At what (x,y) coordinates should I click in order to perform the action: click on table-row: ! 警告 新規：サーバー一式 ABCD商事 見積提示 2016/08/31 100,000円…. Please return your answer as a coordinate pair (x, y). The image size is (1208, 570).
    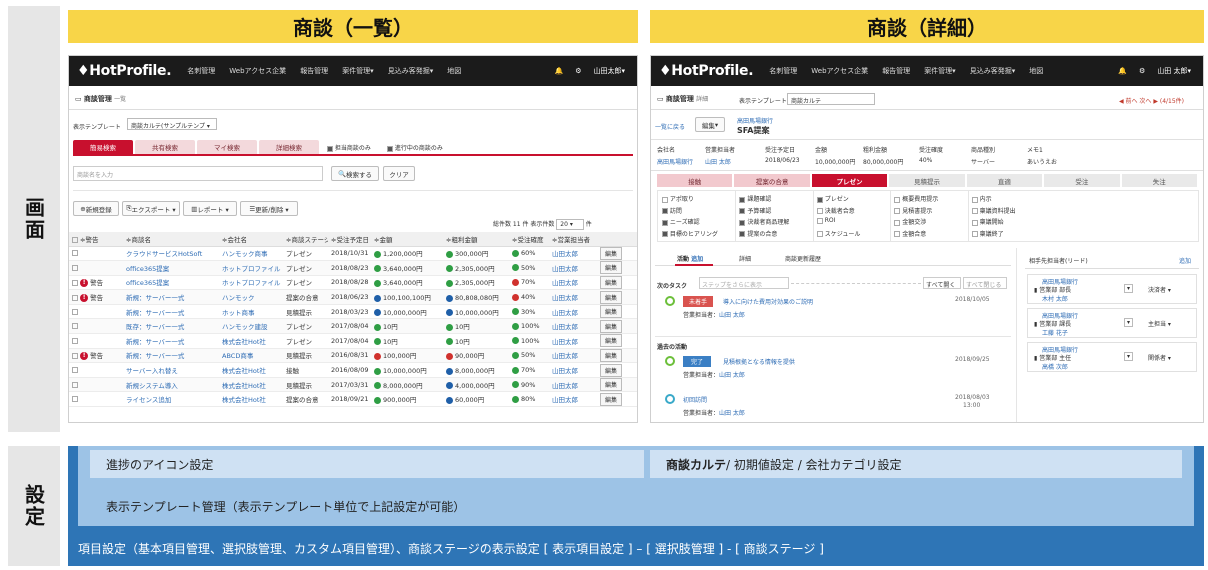
    Looking at the image, I should click on (353, 356).